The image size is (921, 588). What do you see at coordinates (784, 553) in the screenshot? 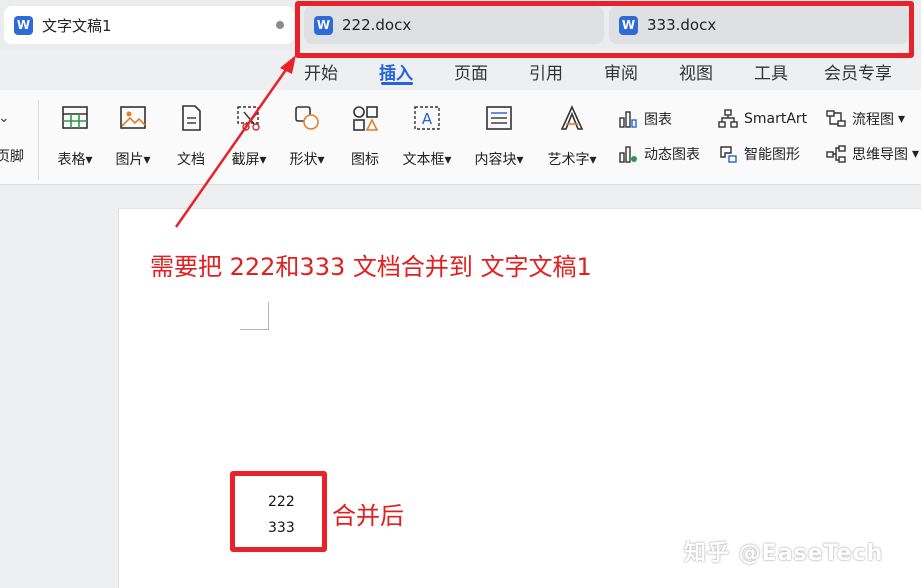
I see `watermark: 知乎 @EaseTech` at bounding box center [784, 553].